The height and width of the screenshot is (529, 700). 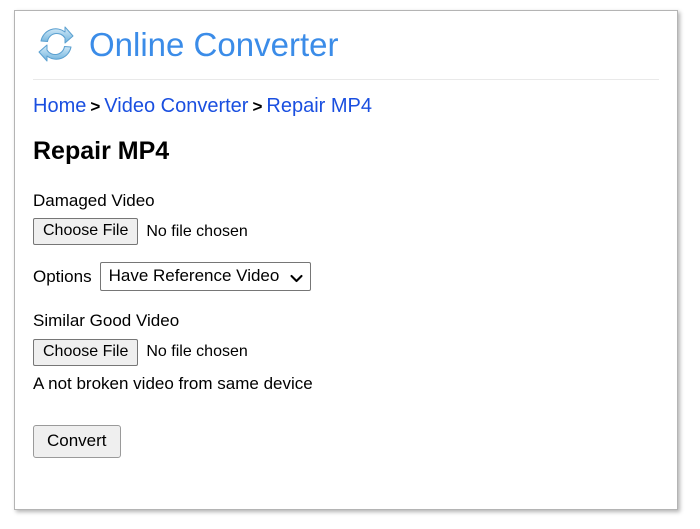 I want to click on submit-row: Convert, so click(x=346, y=426).